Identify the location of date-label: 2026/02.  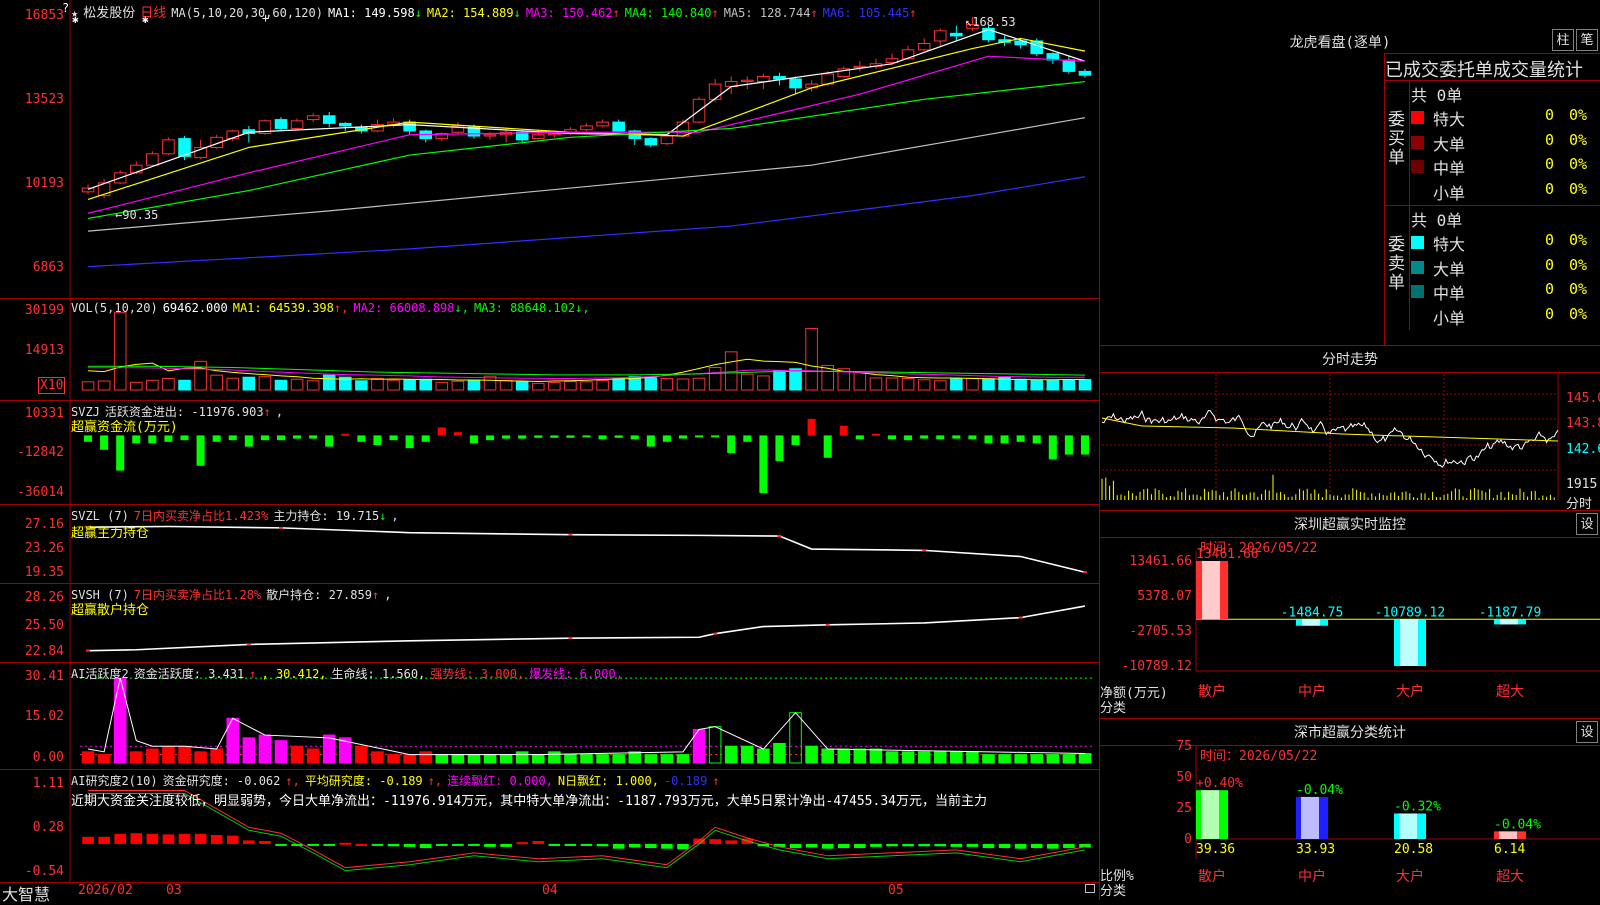
(105, 890).